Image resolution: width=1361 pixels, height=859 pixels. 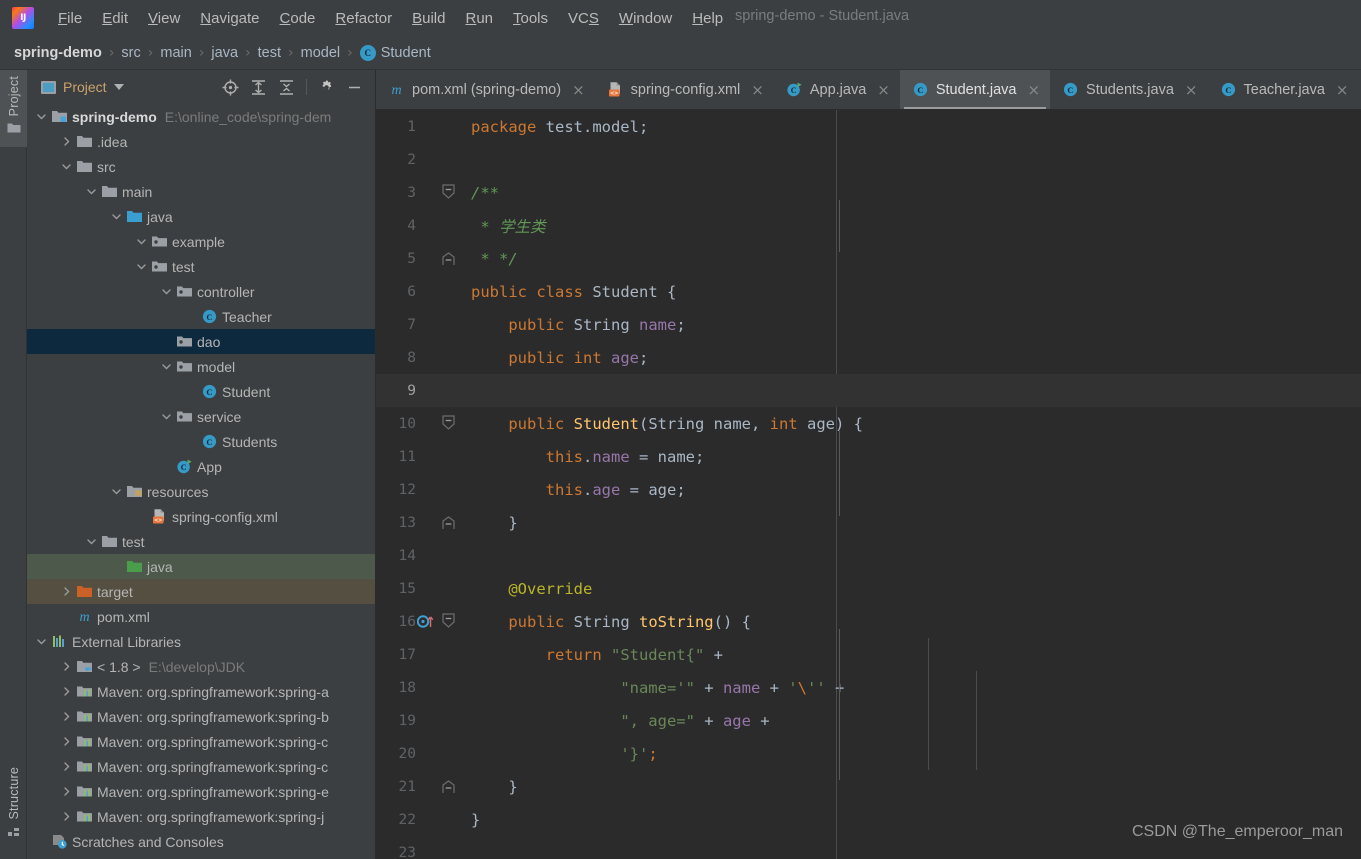 I want to click on breadcrumb-item-main: main, so click(x=175, y=53).